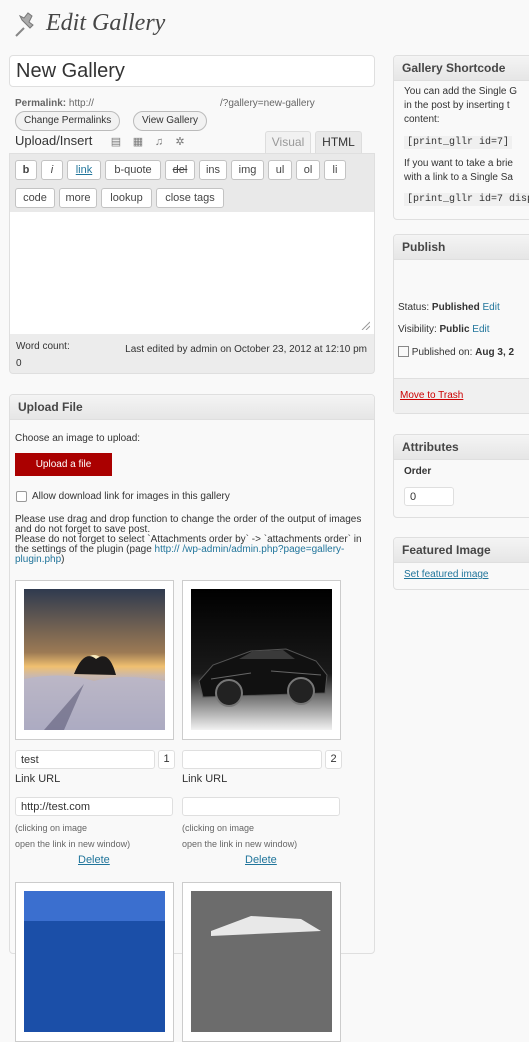  I want to click on tab-html: HTML, so click(338, 142).